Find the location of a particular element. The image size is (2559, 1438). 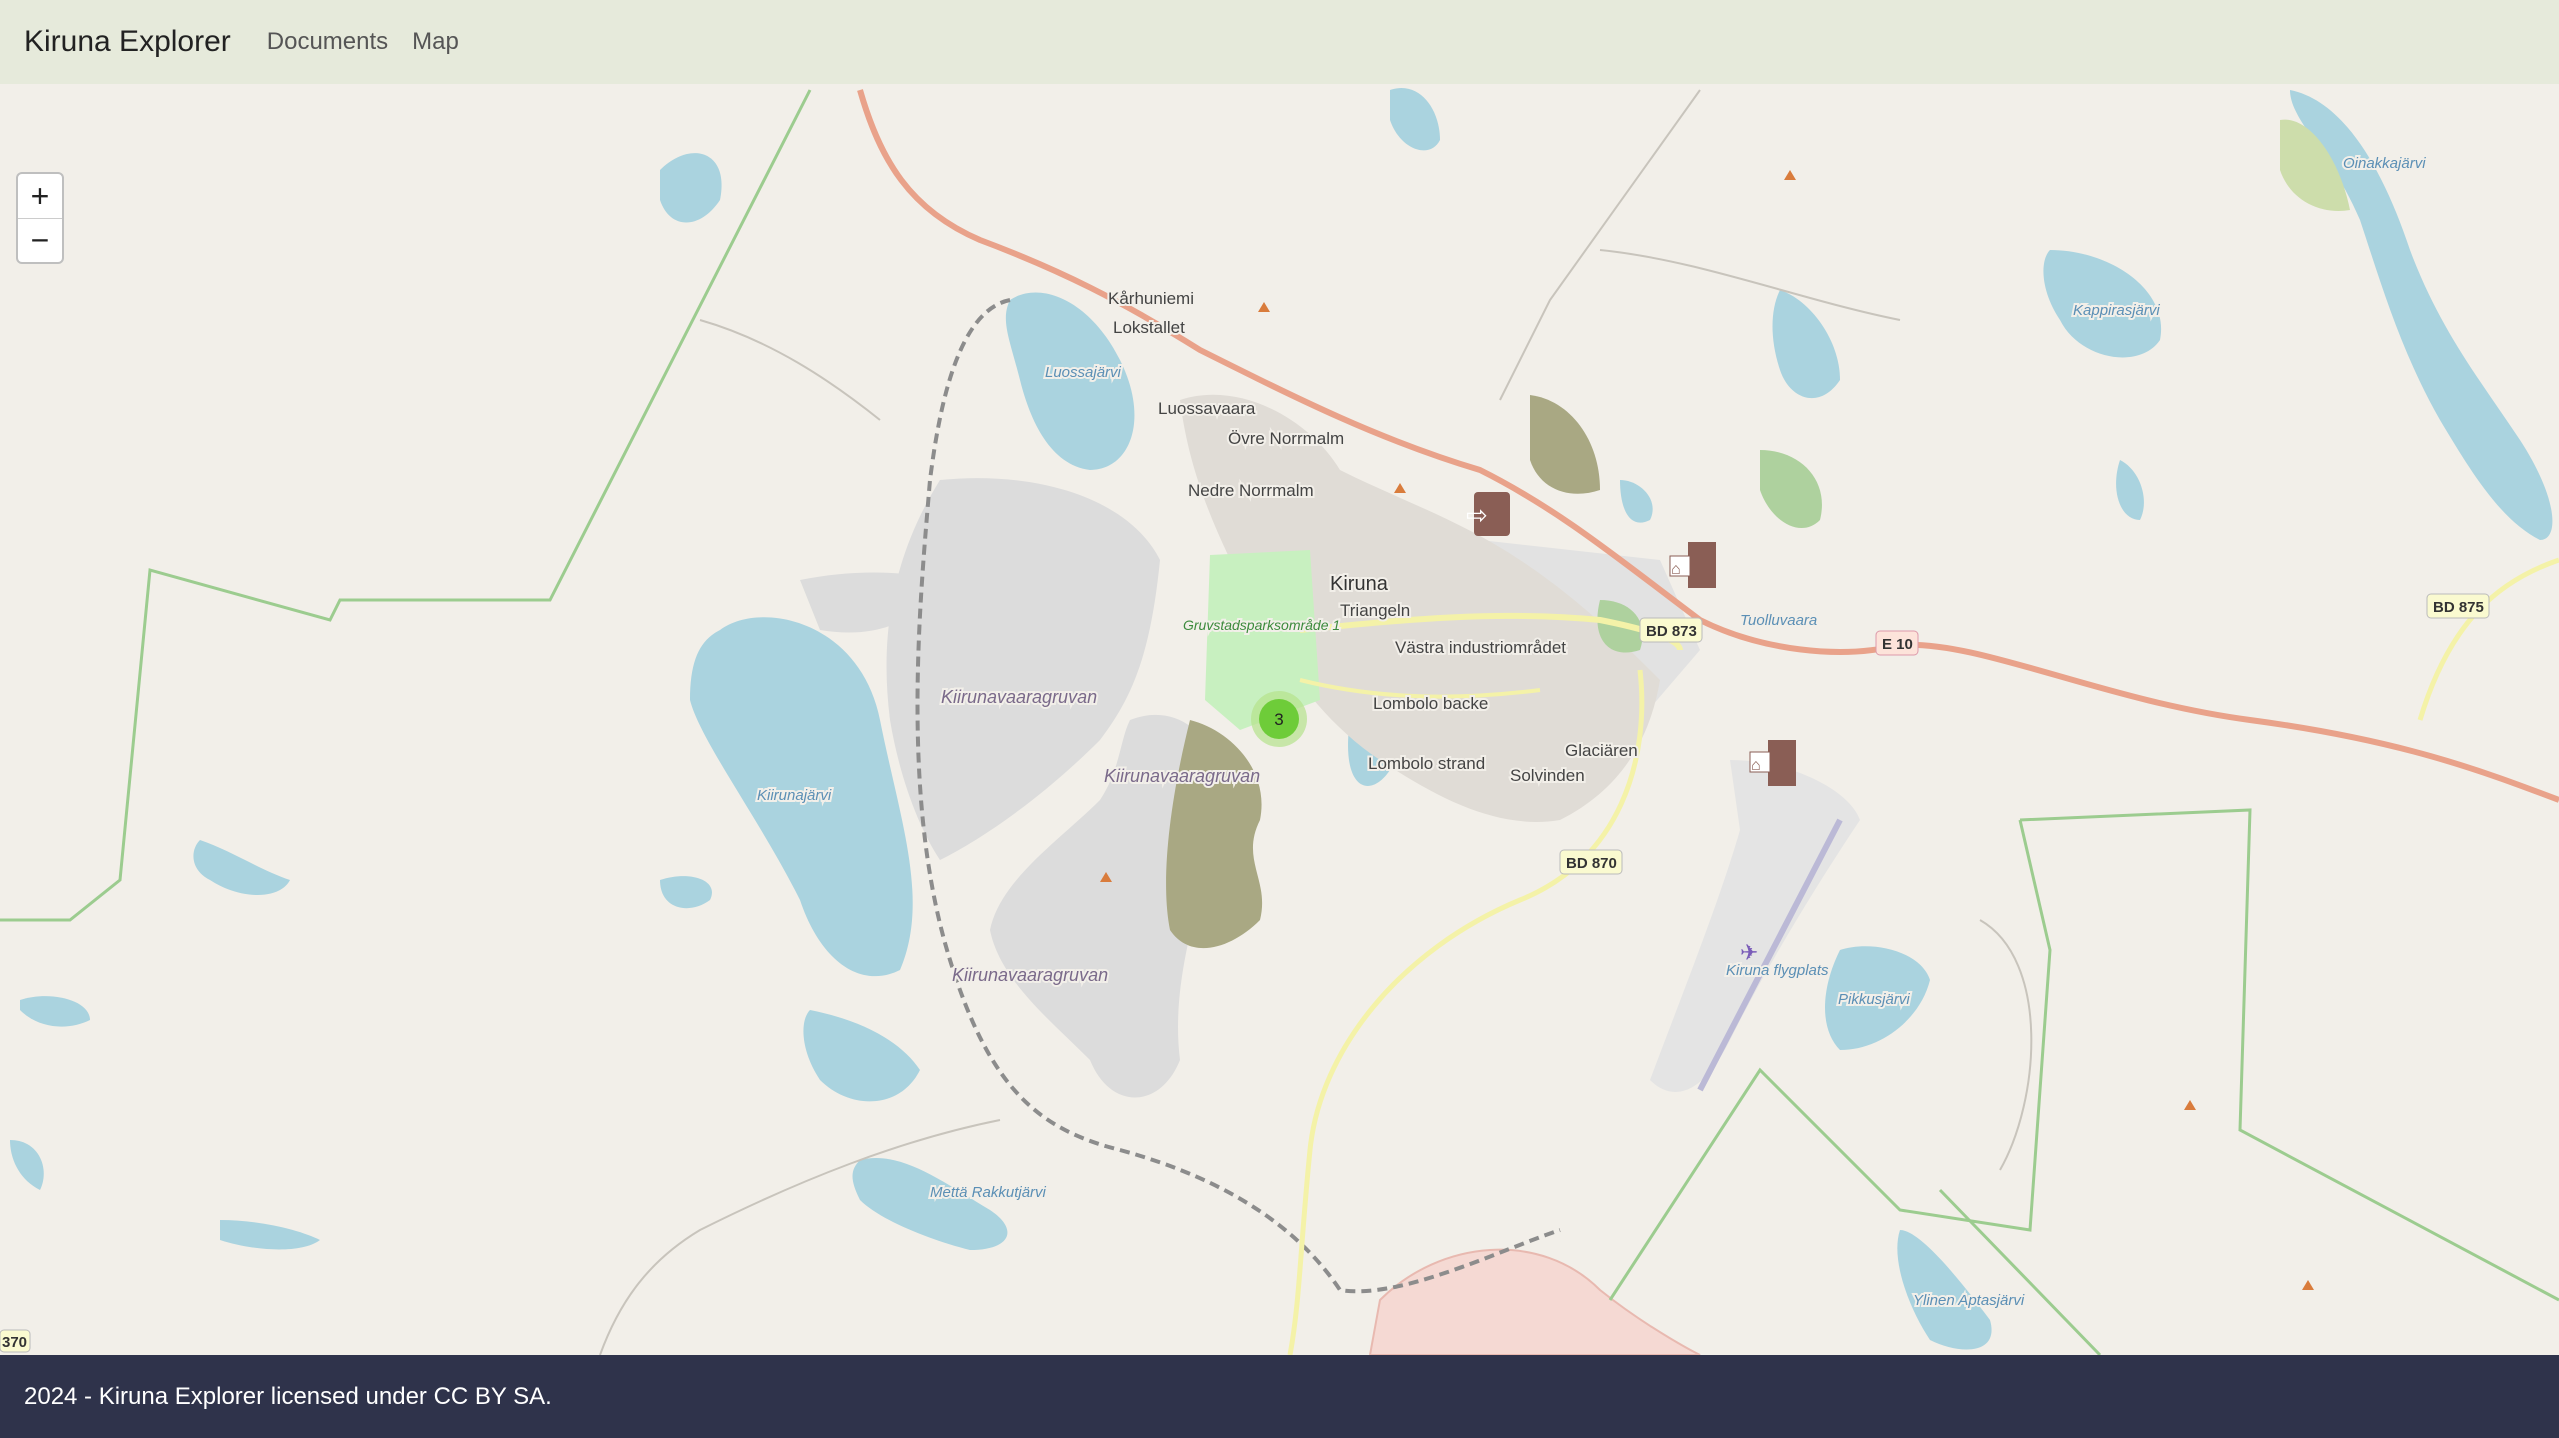

document-marker-1: ⇨ is located at coordinates (1488, 514).